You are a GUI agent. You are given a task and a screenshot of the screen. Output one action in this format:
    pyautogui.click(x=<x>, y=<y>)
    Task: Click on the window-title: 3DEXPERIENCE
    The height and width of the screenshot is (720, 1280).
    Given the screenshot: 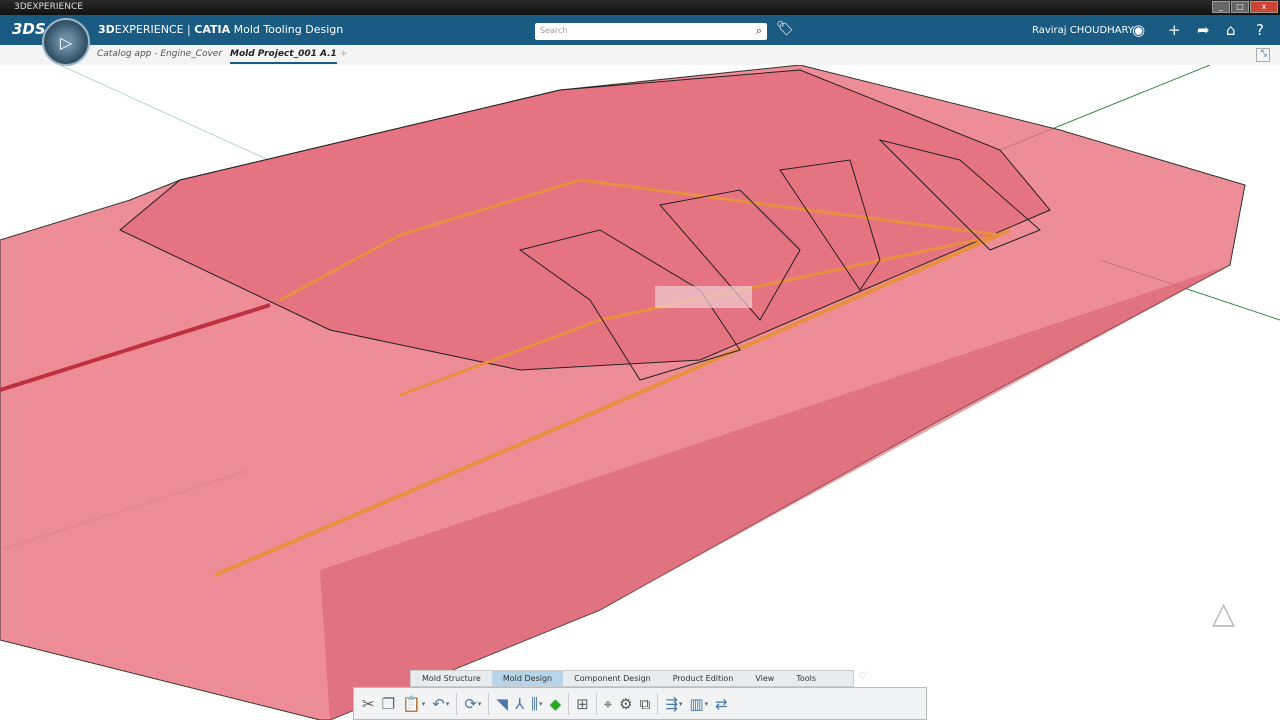 What is the action you would take?
    pyautogui.click(x=48, y=7)
    